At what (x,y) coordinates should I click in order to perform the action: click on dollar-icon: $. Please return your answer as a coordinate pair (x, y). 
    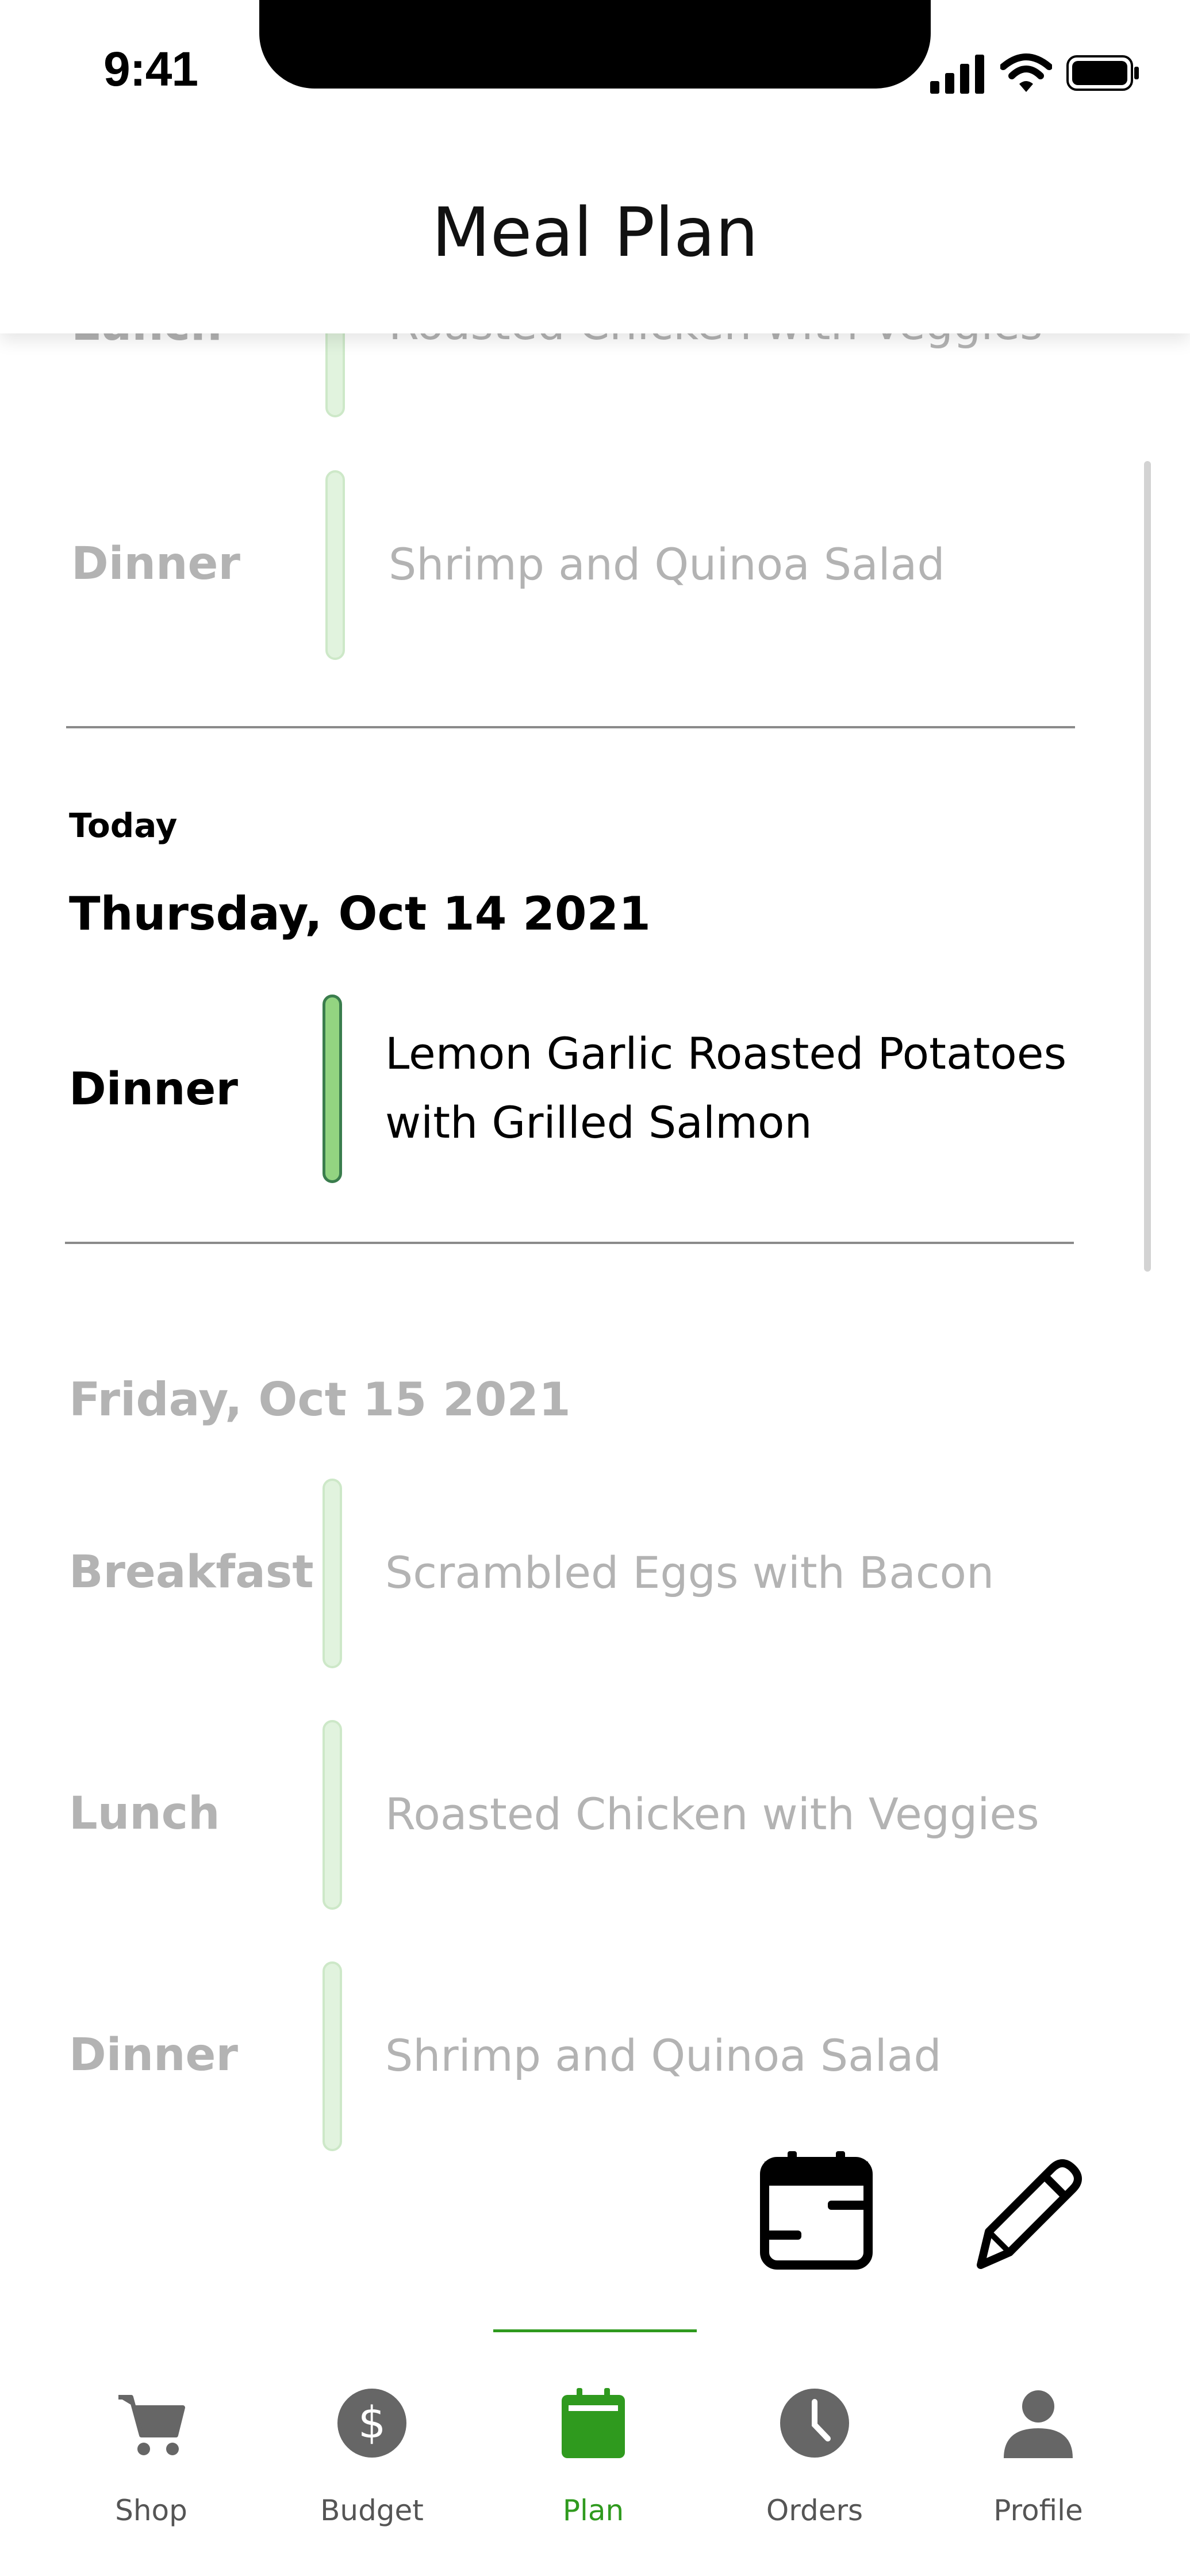
    Looking at the image, I should click on (371, 2424).